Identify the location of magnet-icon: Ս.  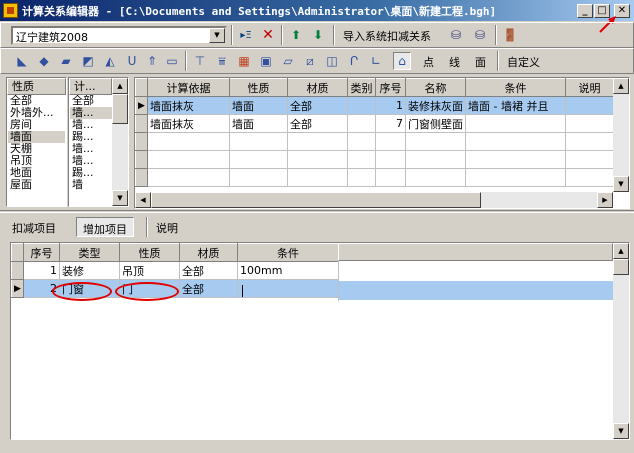
(132, 61).